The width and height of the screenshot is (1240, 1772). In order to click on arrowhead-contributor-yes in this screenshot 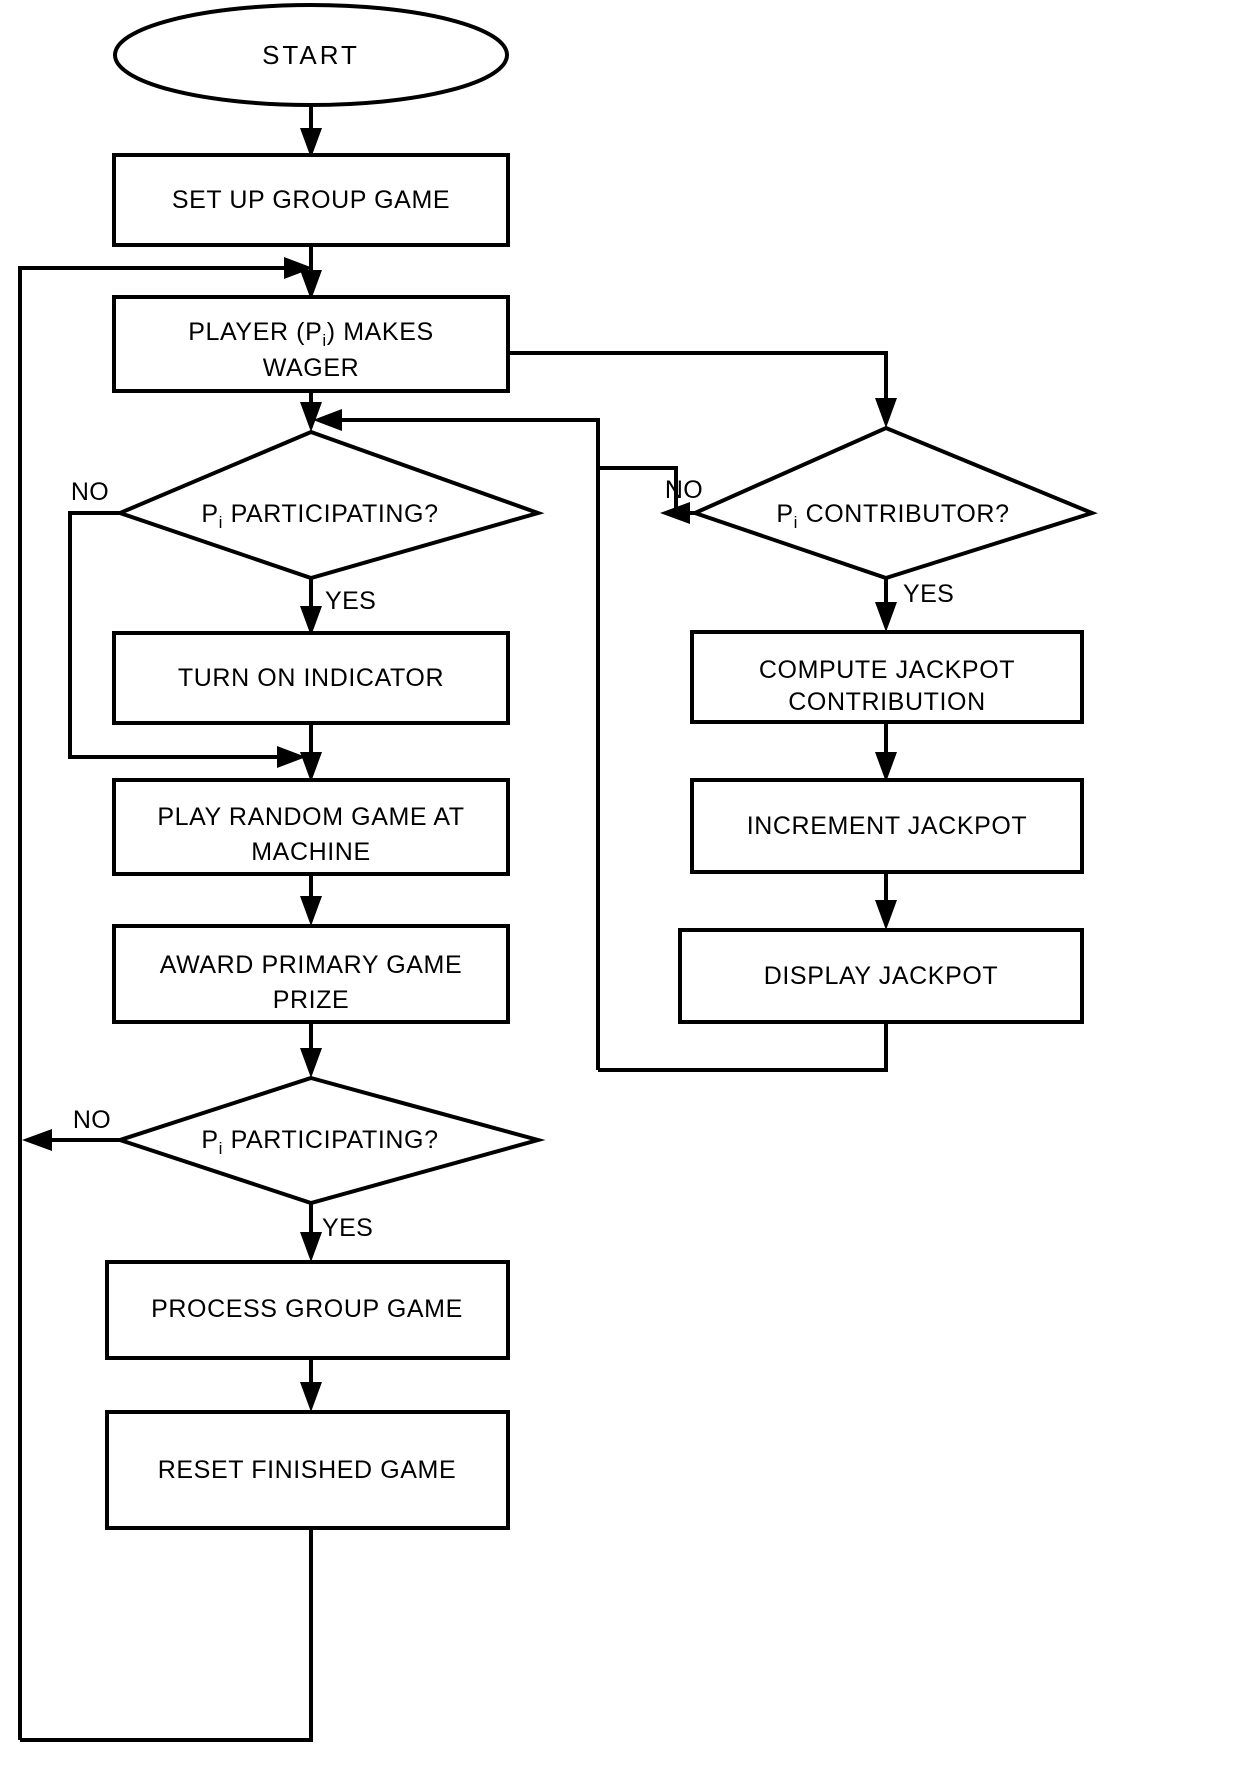, I will do `click(886, 617)`.